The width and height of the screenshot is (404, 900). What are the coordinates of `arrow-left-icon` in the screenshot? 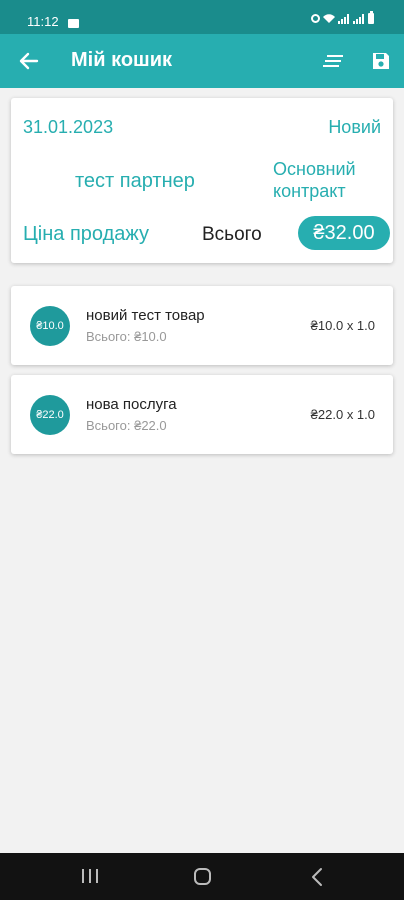 It's located at (29, 61).